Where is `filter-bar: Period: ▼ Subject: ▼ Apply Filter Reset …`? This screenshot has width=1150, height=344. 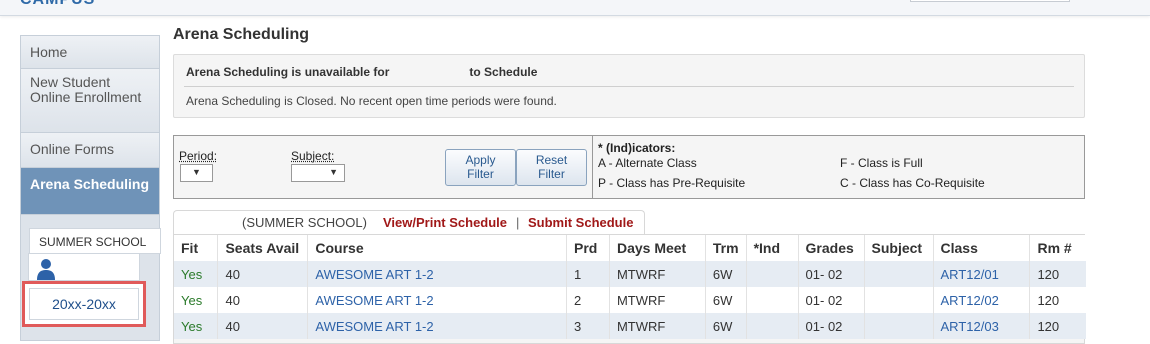
filter-bar: Period: ▼ Subject: ▼ Apply Filter Reset … is located at coordinates (629, 167).